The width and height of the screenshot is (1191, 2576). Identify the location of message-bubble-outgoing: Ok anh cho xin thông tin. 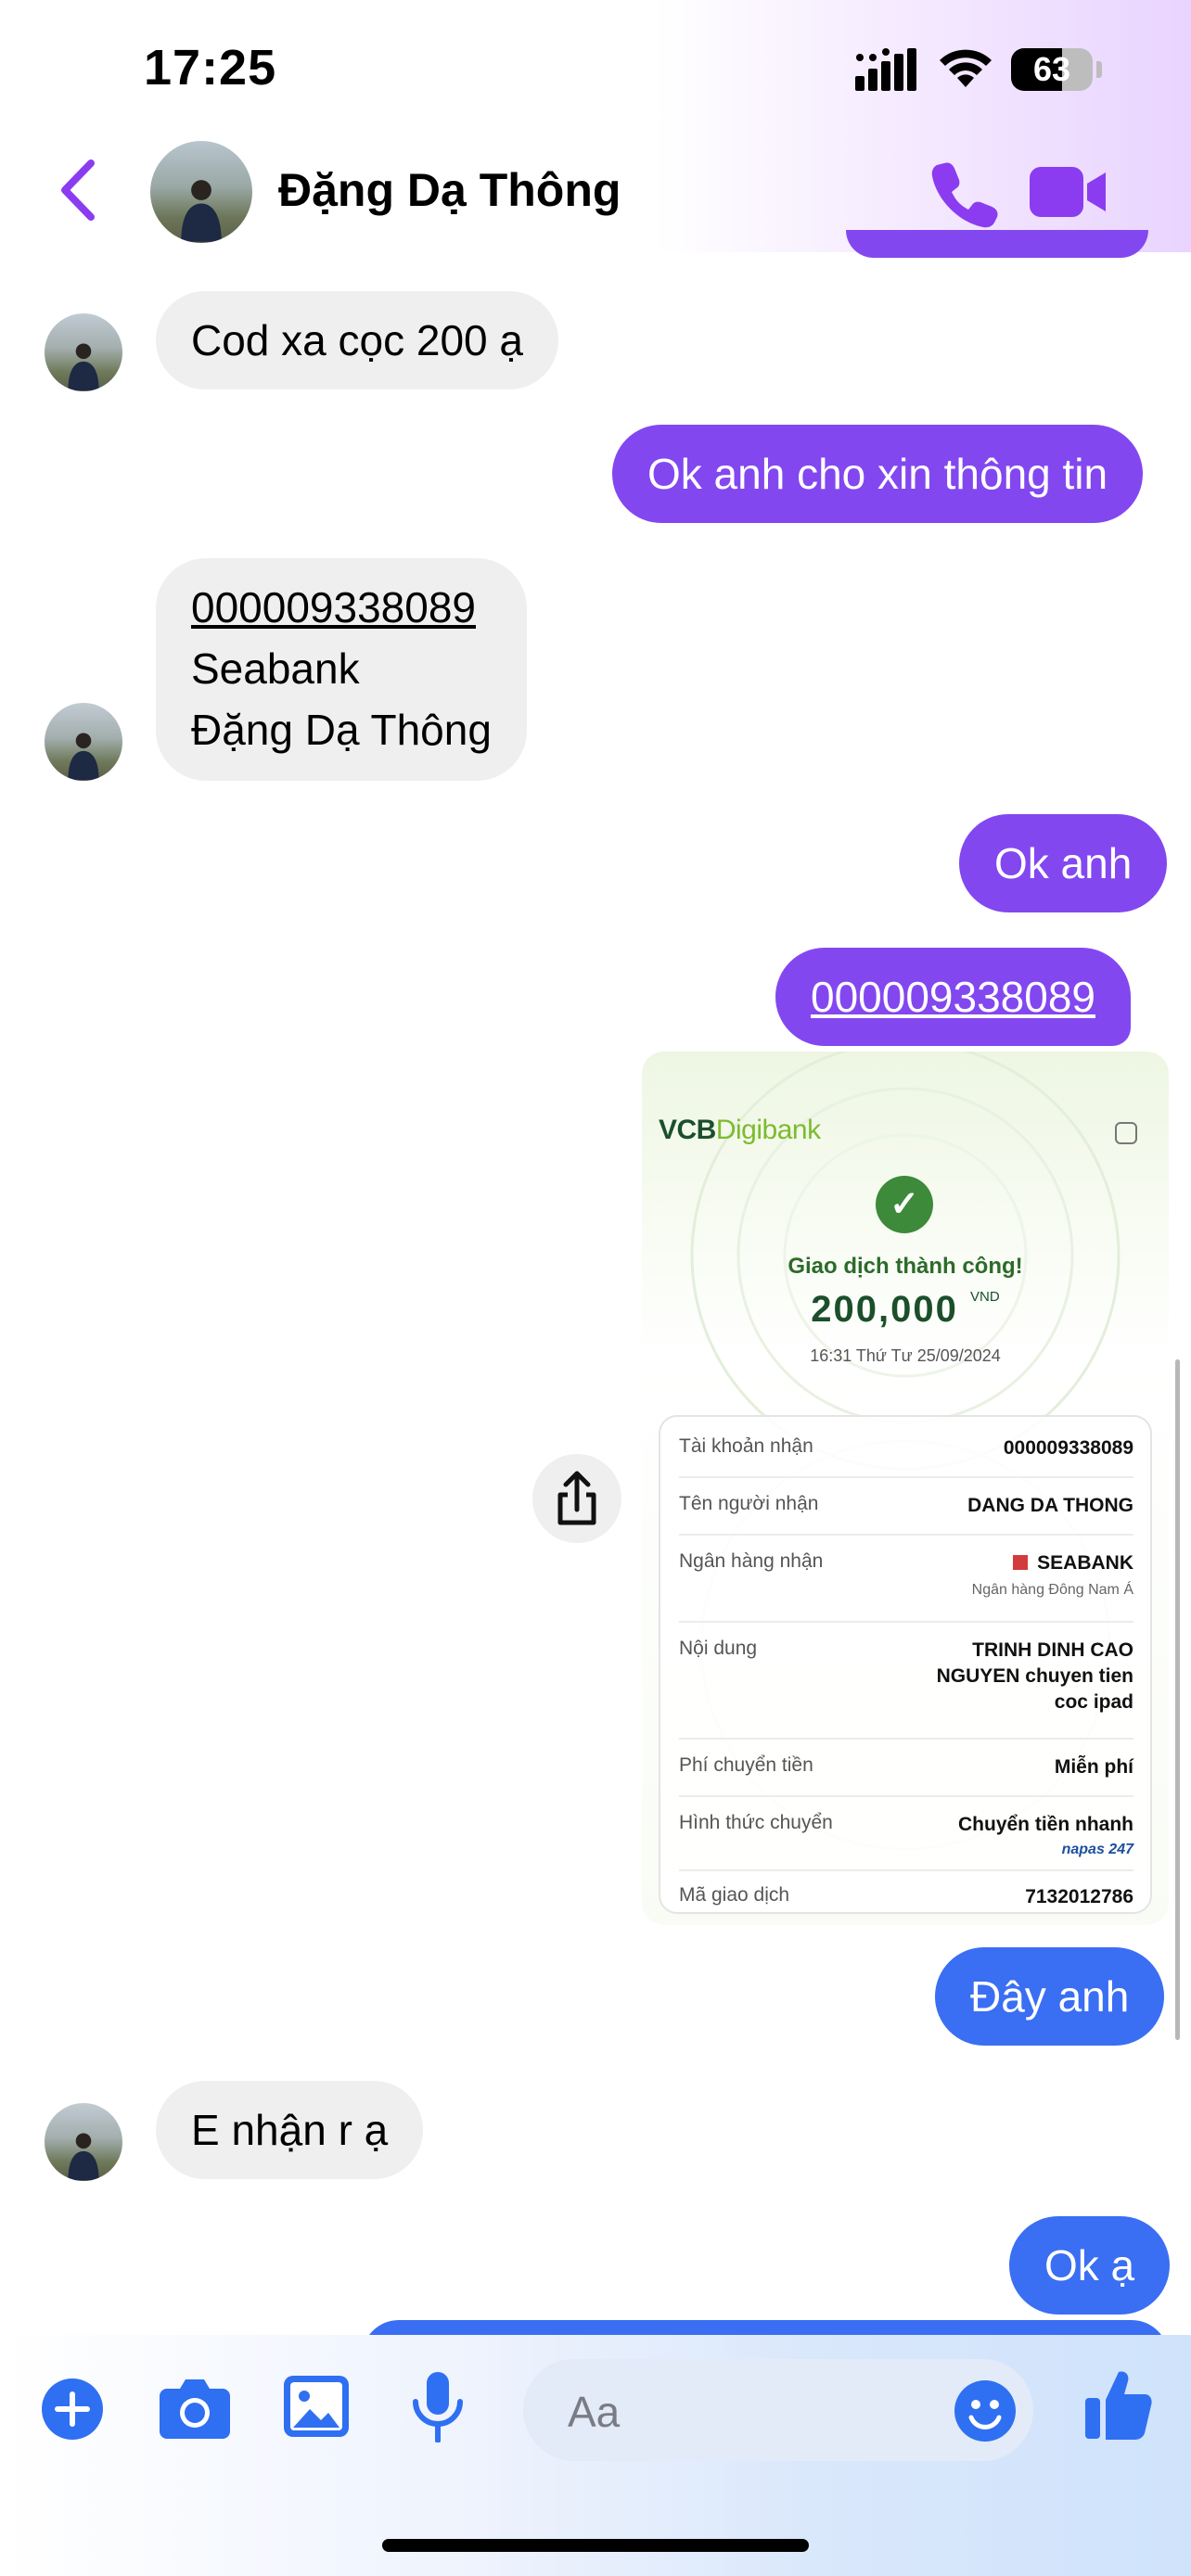
(878, 474).